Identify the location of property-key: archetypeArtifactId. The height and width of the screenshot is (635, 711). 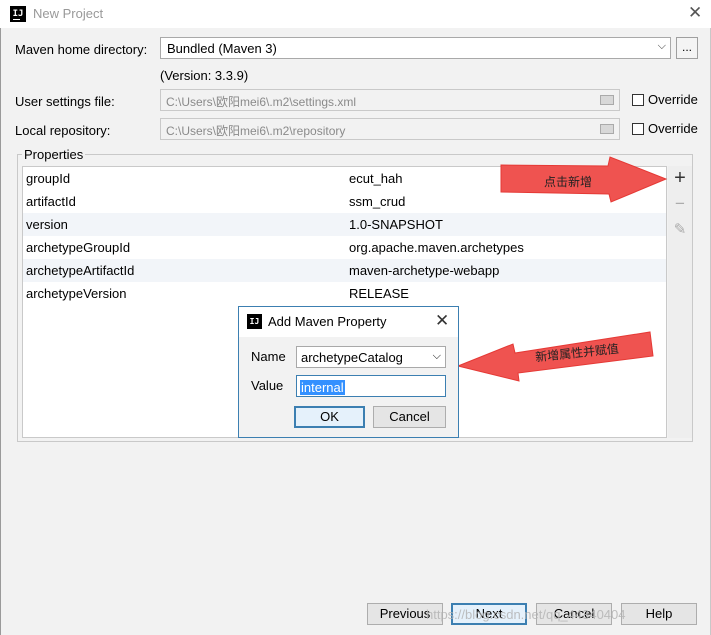
(80, 270).